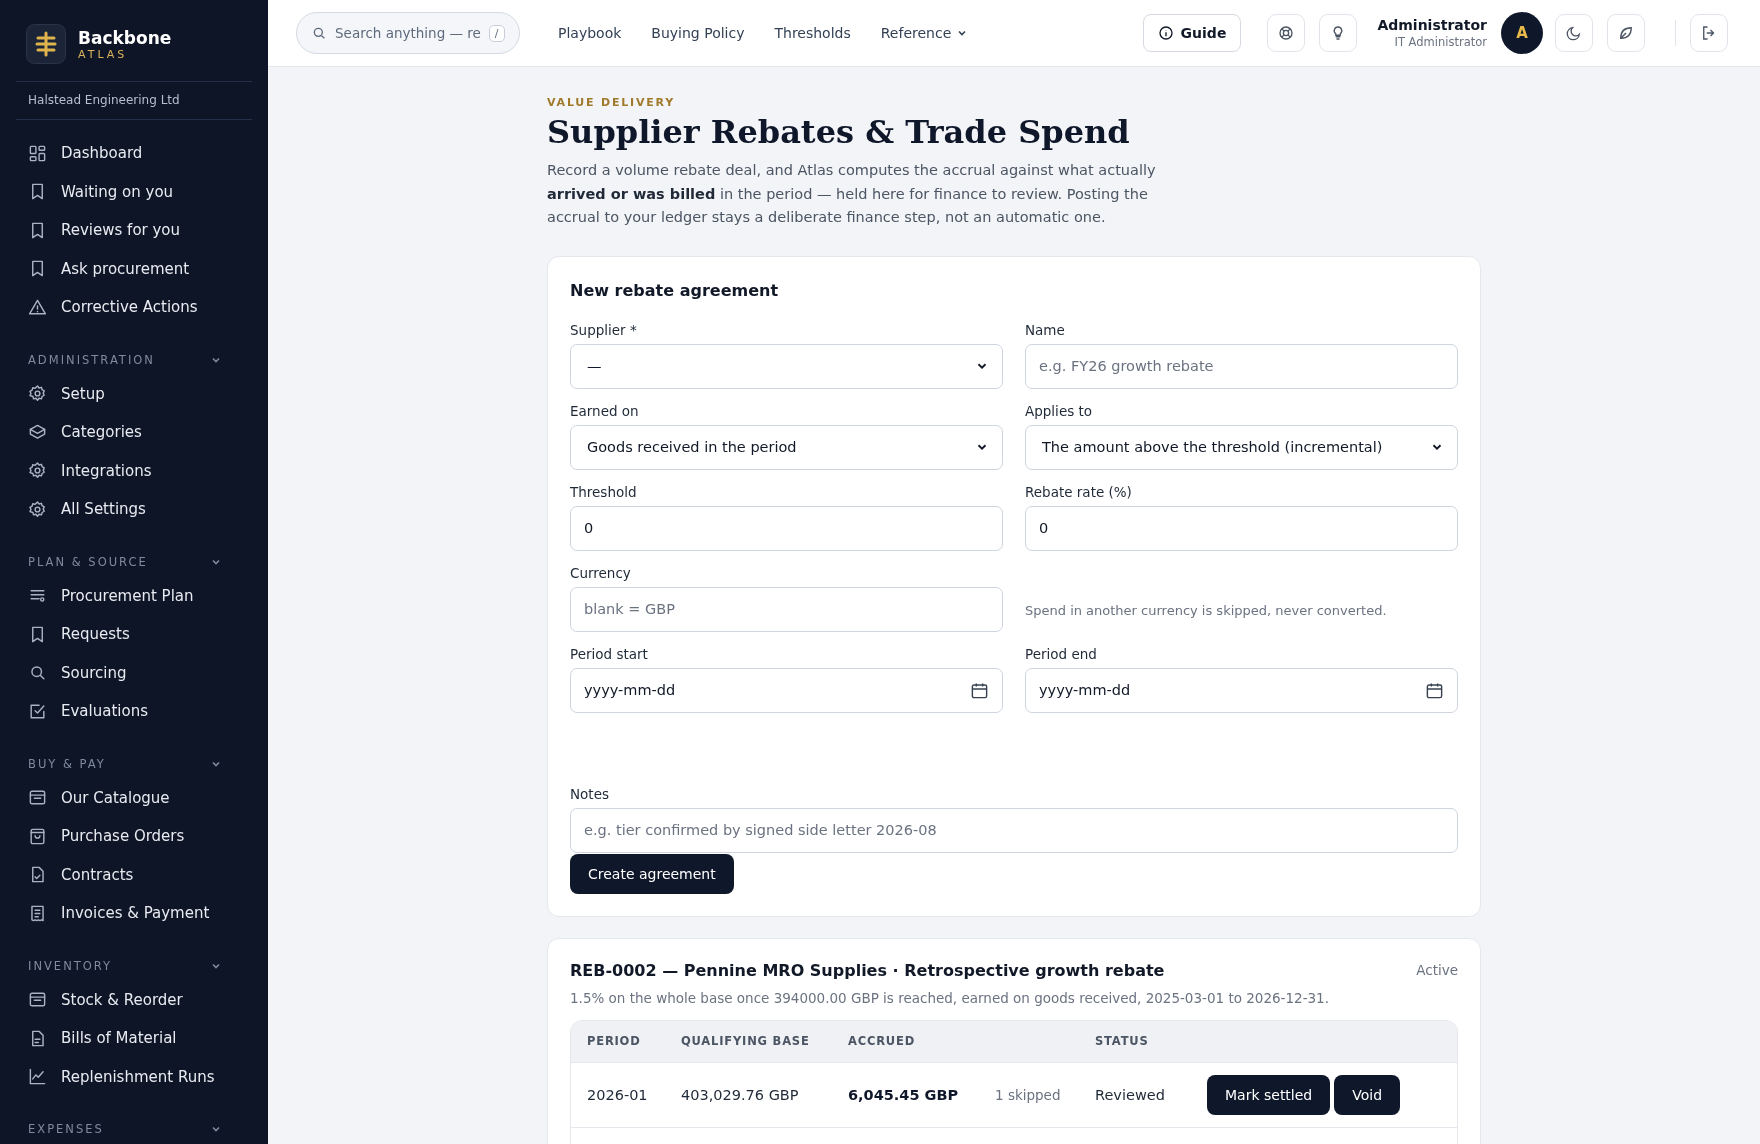 The width and height of the screenshot is (1760, 1144). I want to click on notes-field: e.g. tier confirmed by signed side letter 2026-08, so click(1014, 830).